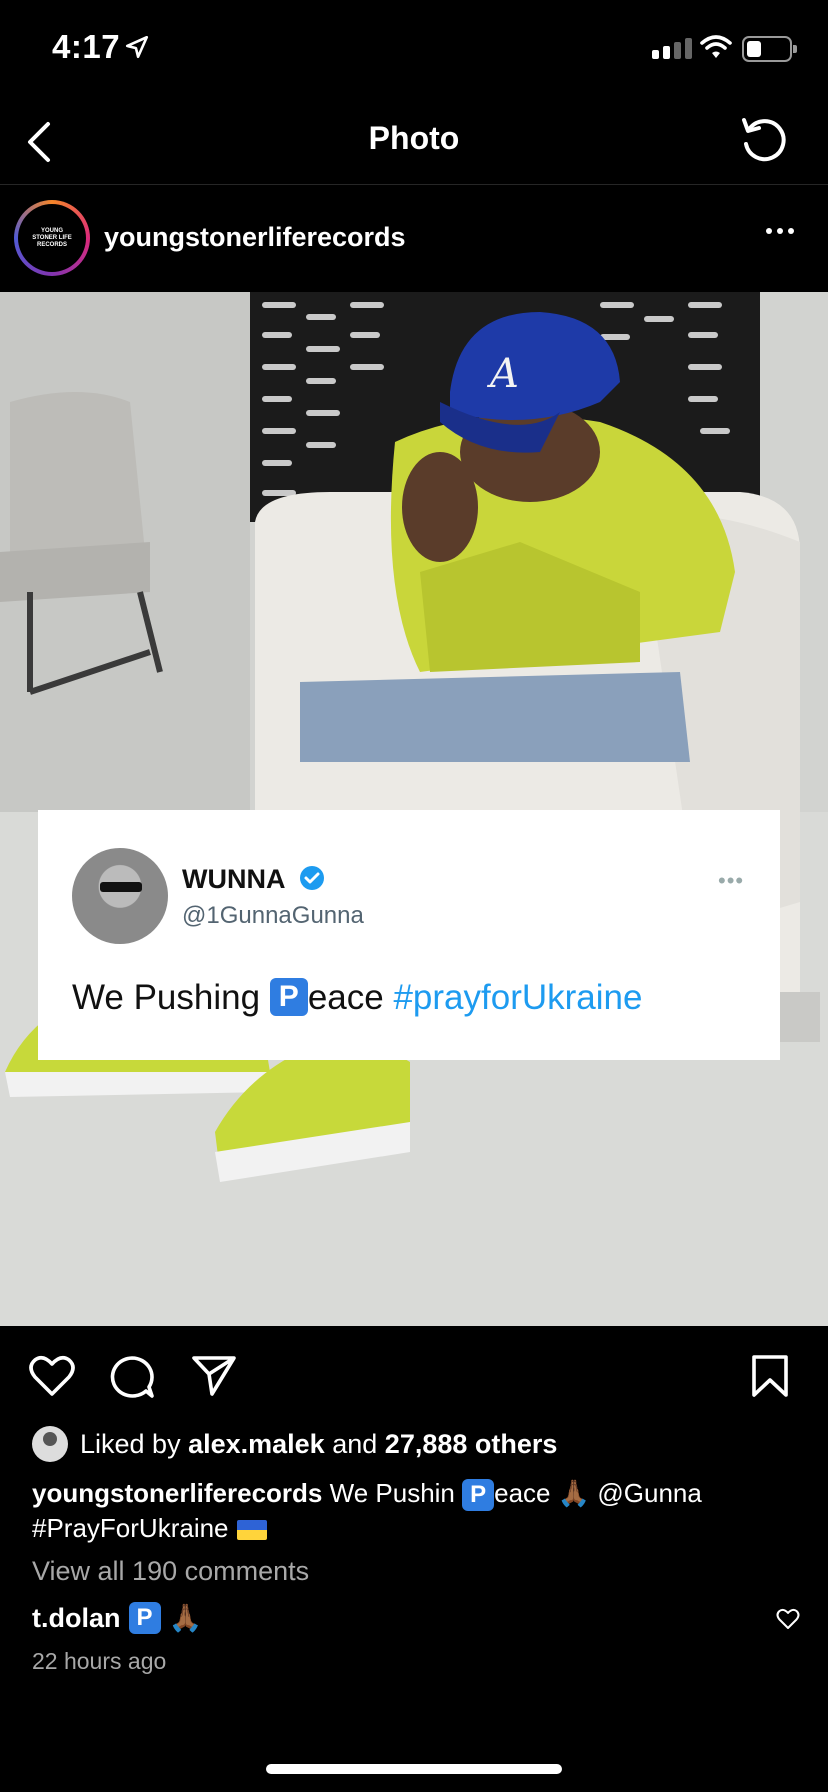 Image resolution: width=828 pixels, height=1792 pixels. What do you see at coordinates (765, 141) in the screenshot?
I see `refresh-icon` at bounding box center [765, 141].